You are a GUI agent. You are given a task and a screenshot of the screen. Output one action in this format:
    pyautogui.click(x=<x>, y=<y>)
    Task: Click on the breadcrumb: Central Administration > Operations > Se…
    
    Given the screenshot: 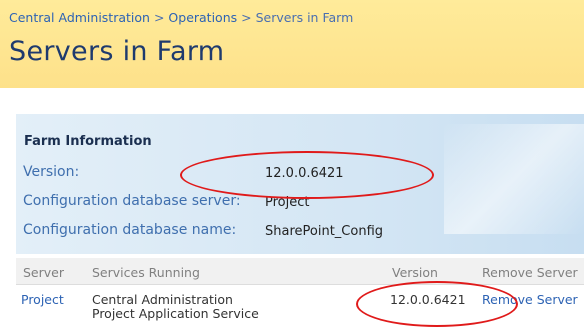 What is the action you would take?
    pyautogui.click(x=181, y=17)
    